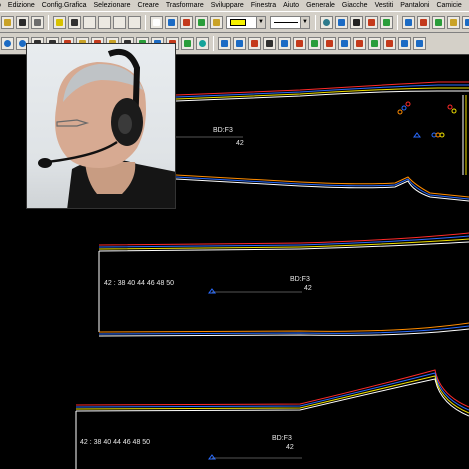 The height and width of the screenshot is (469, 469). What do you see at coordinates (356, 22) in the screenshot?
I see `select-arrow-icon` at bounding box center [356, 22].